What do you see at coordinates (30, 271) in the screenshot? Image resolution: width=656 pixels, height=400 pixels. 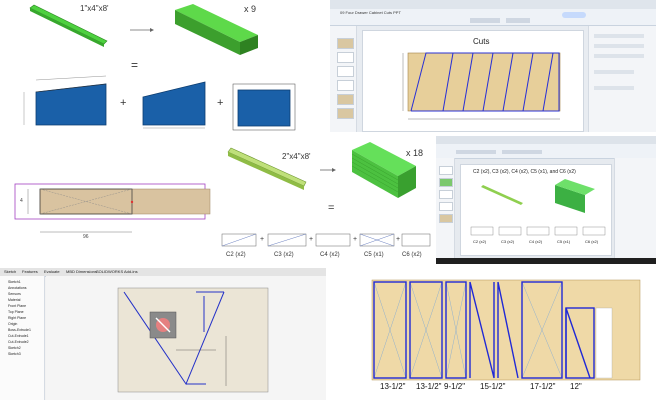 I see `ribbon-tab: Features` at bounding box center [30, 271].